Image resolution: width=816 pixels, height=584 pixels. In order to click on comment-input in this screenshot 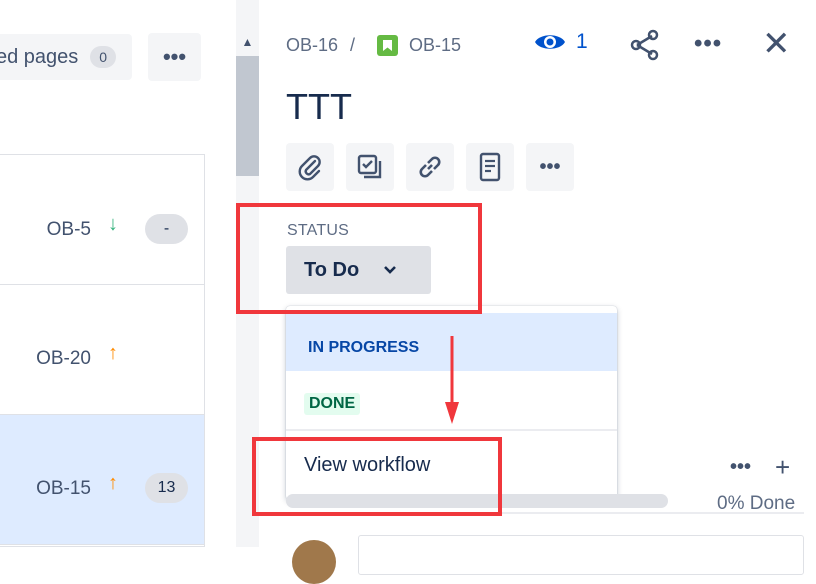, I will do `click(581, 555)`.